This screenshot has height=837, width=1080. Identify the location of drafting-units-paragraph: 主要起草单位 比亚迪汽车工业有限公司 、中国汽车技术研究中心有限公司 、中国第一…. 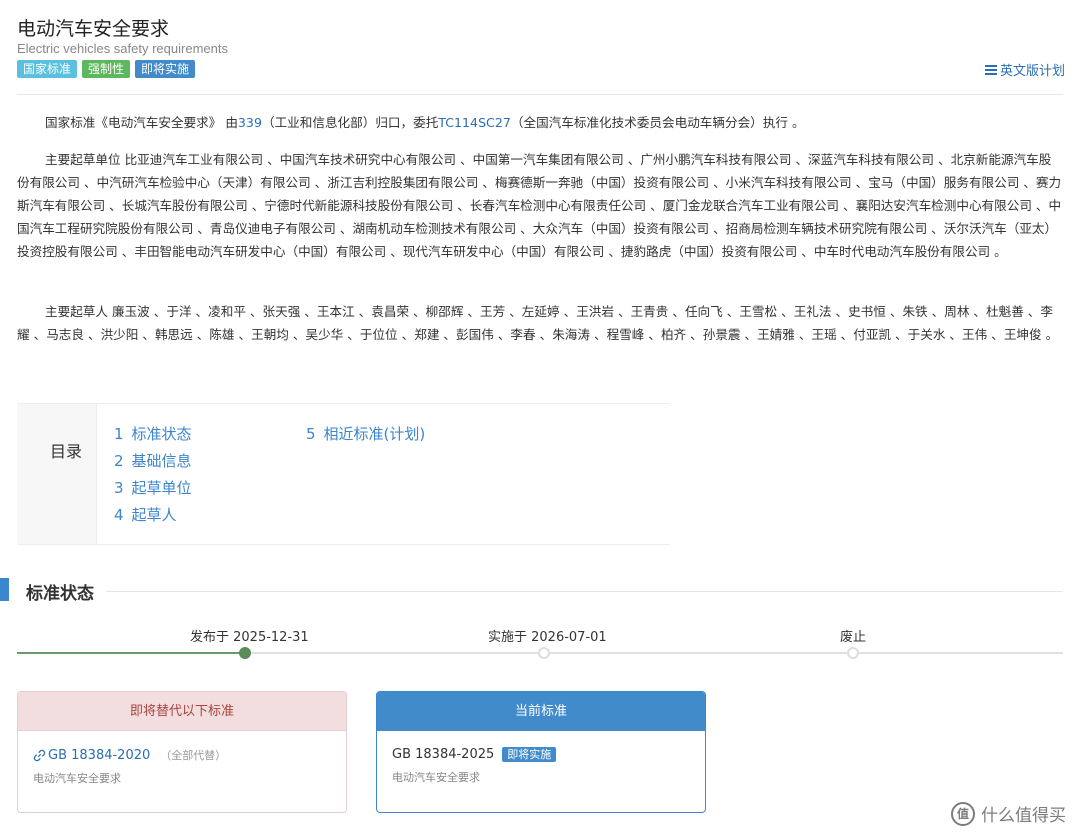
(539, 205).